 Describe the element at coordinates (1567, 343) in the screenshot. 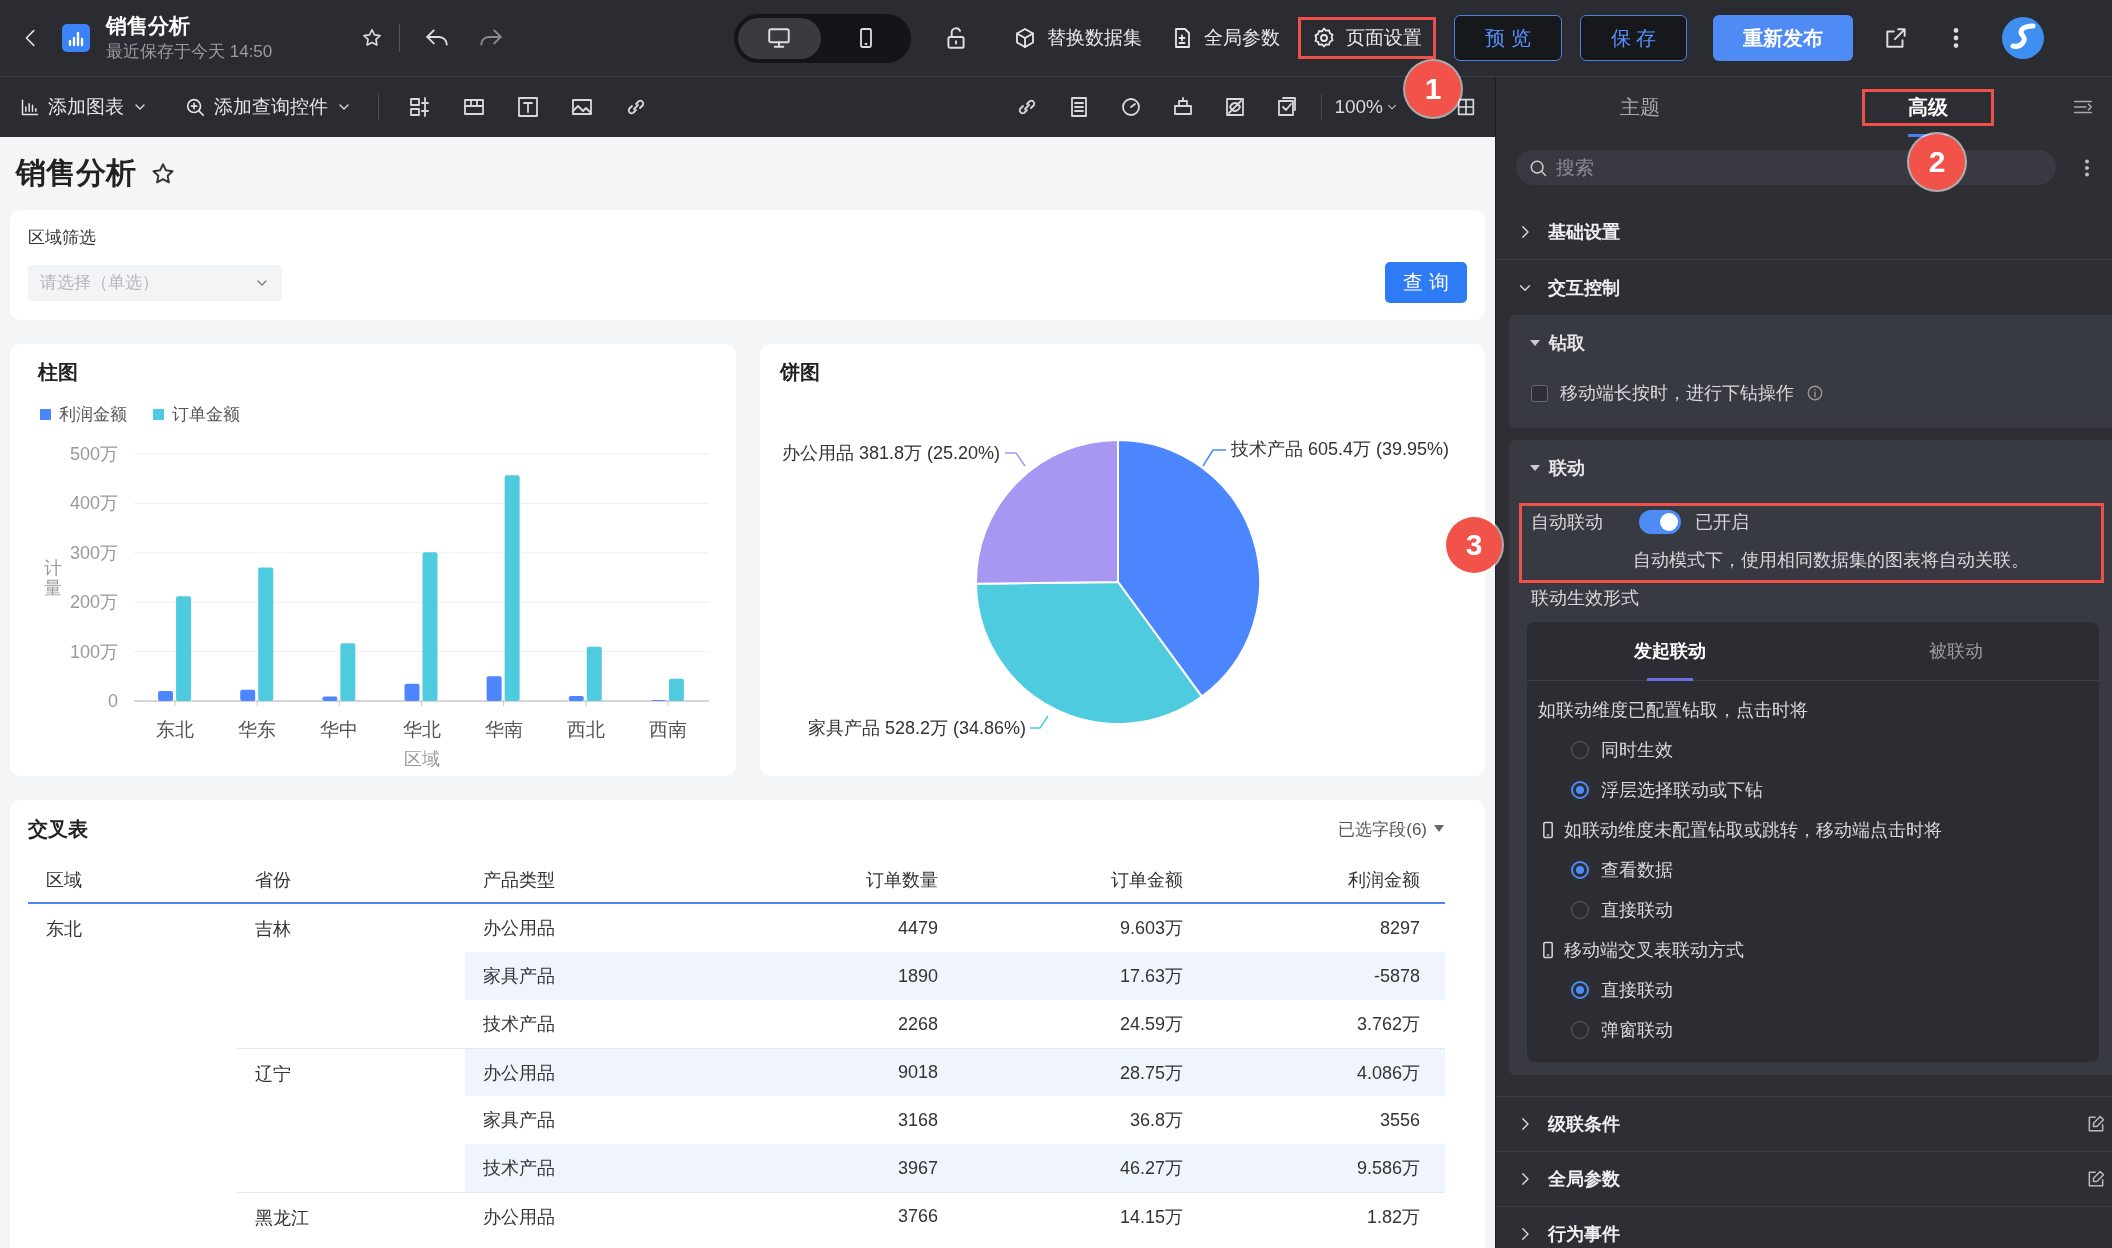

I see `group-title: 钻取` at that location.